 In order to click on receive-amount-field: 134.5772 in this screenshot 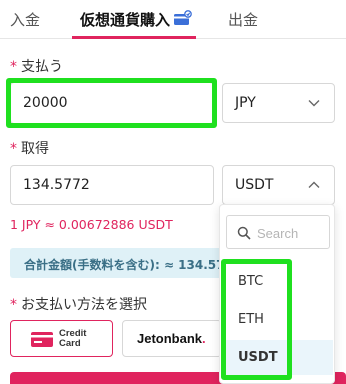, I will do `click(112, 185)`.